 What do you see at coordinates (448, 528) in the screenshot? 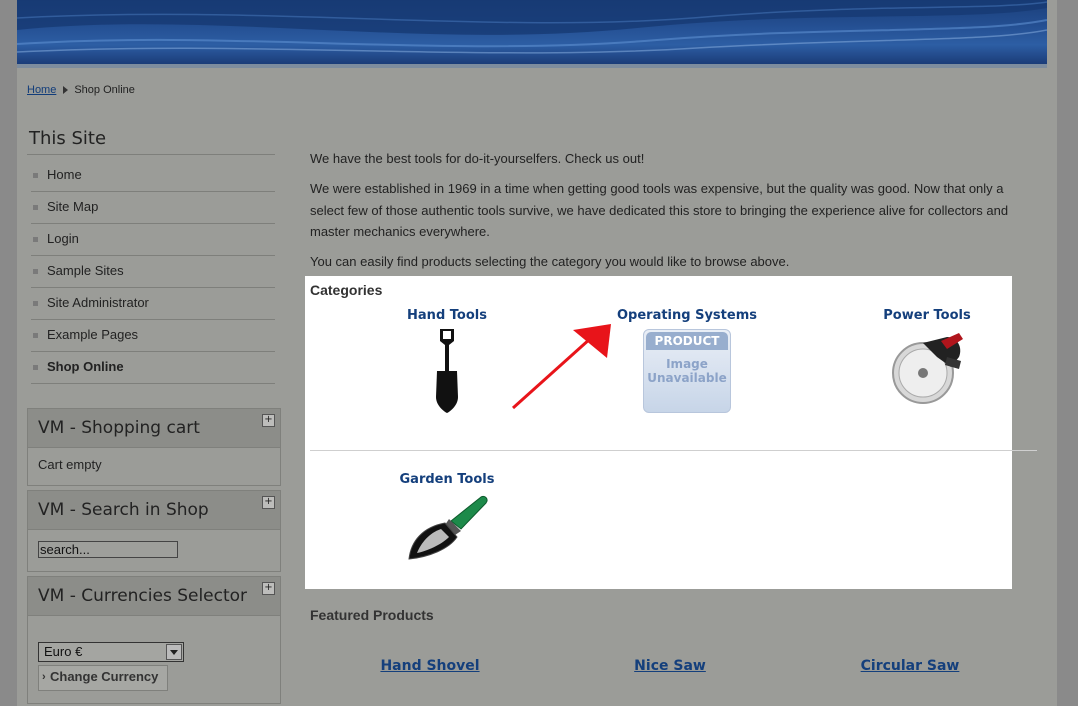
I see `trowel-icon` at bounding box center [448, 528].